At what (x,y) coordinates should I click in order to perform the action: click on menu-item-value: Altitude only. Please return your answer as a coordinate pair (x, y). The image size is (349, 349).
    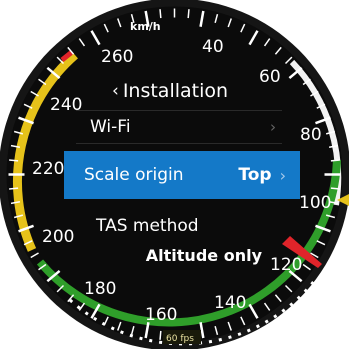
    Looking at the image, I should click on (203, 255).